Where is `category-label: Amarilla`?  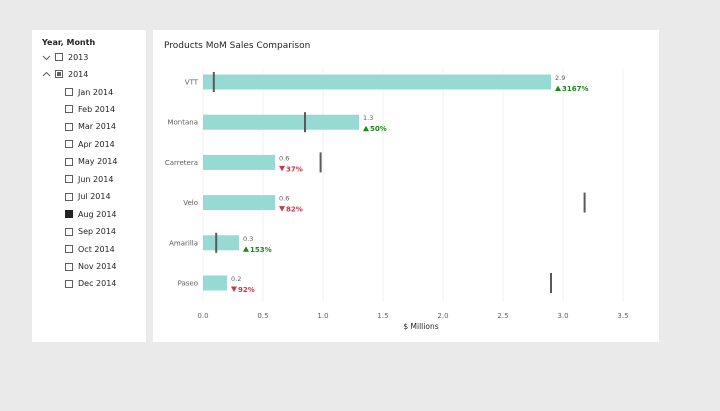 category-label: Amarilla is located at coordinates (183, 243).